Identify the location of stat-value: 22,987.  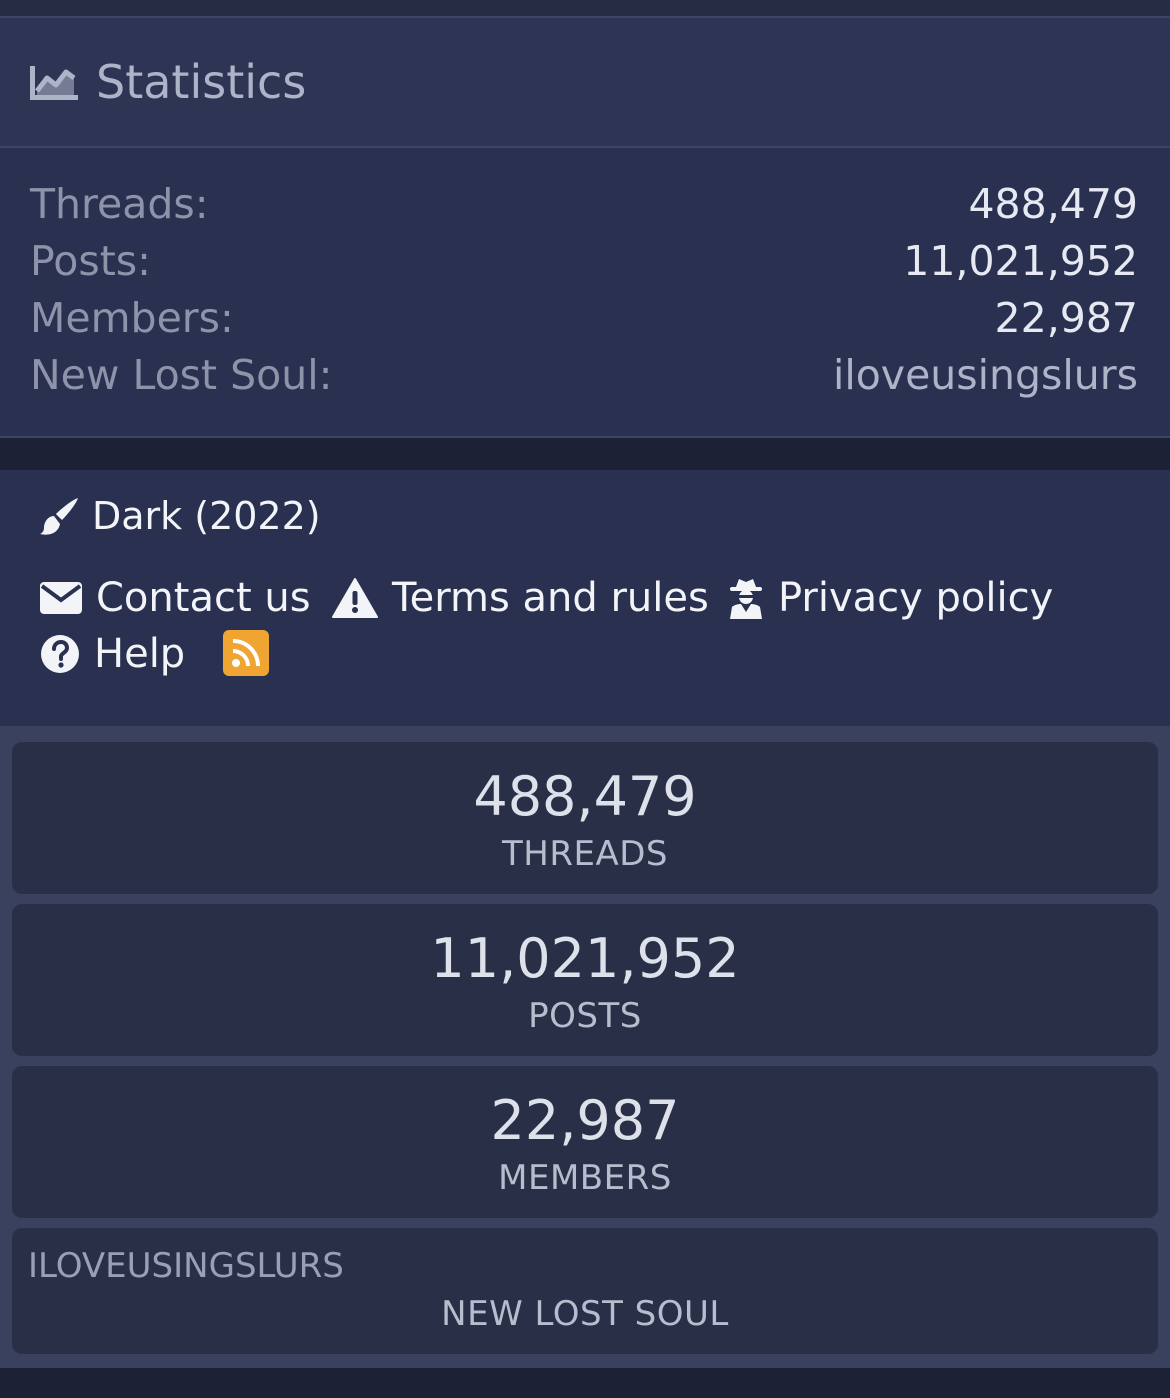
(1066, 318).